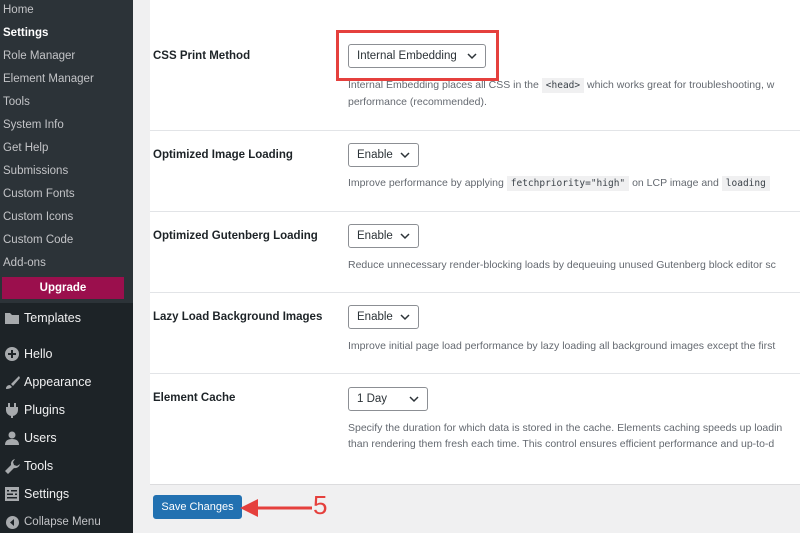 This screenshot has height=533, width=800. What do you see at coordinates (563, 85) in the screenshot?
I see `css-print-desc-code: <head>` at bounding box center [563, 85].